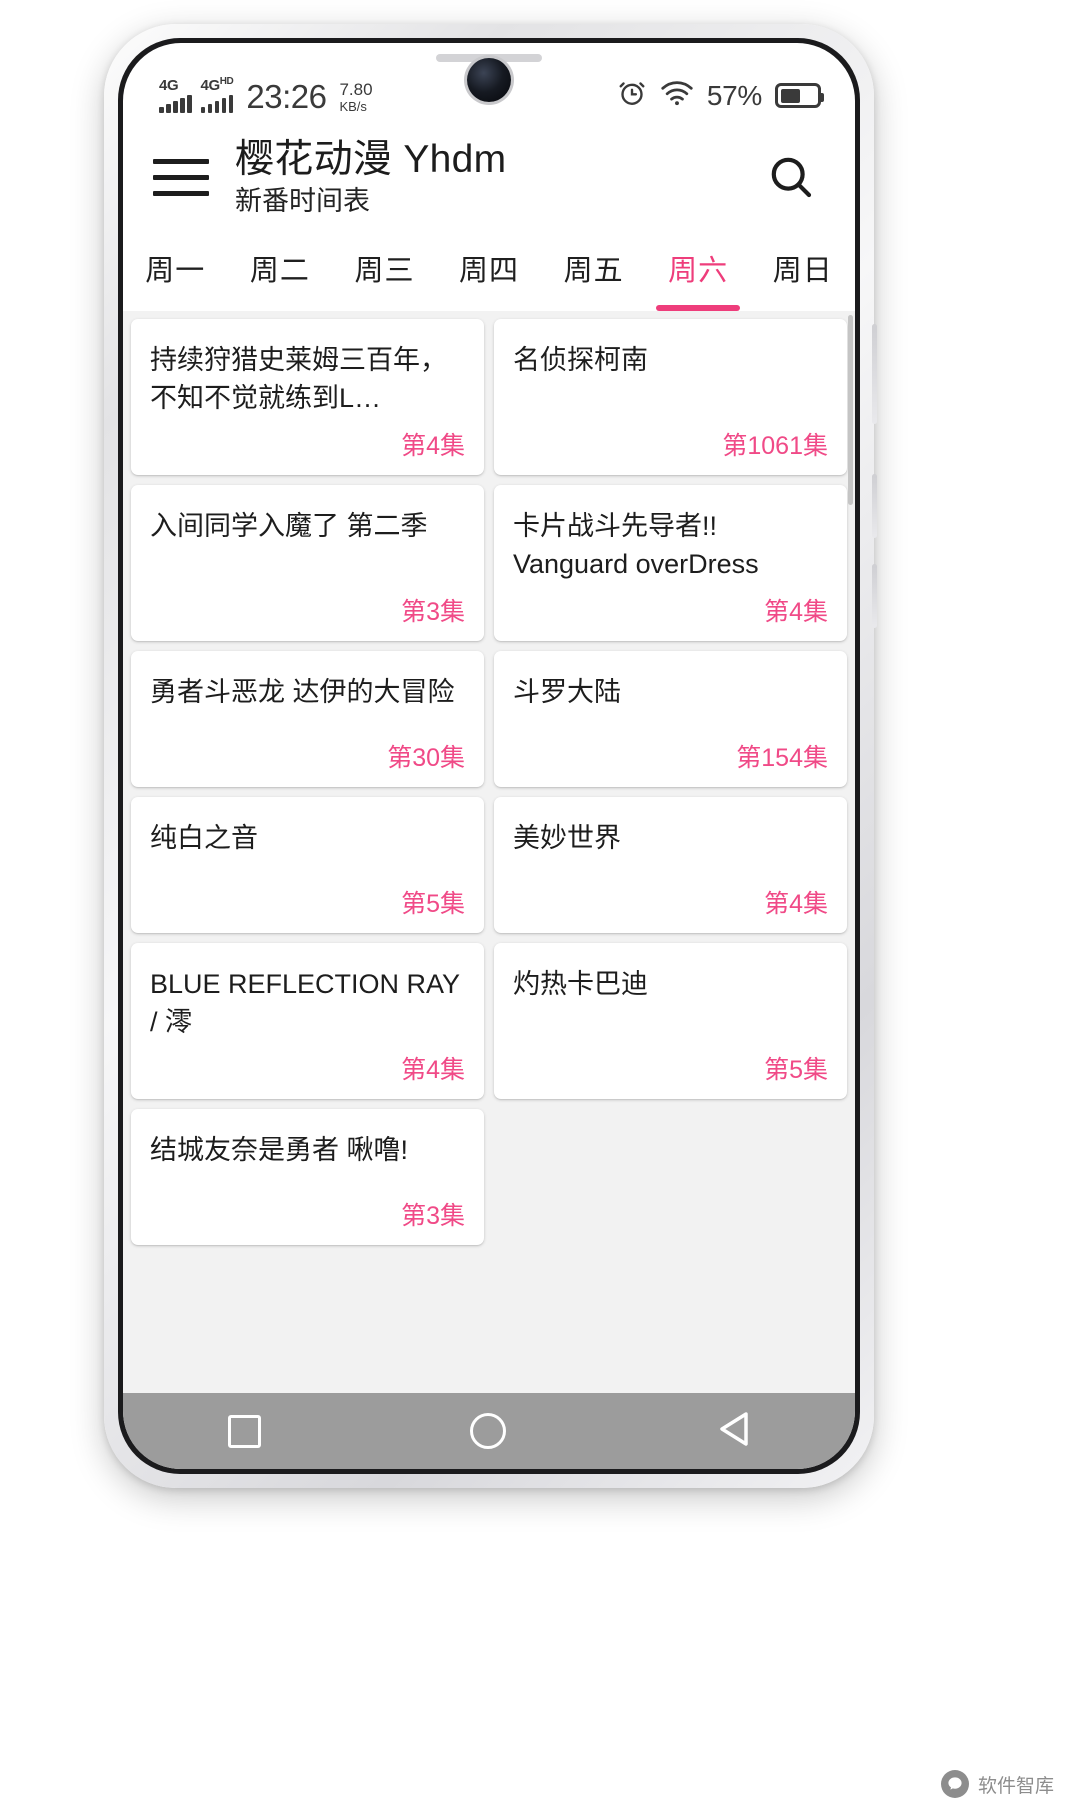  Describe the element at coordinates (371, 159) in the screenshot. I see `page-title: 樱花动漫 Yhdm` at that location.